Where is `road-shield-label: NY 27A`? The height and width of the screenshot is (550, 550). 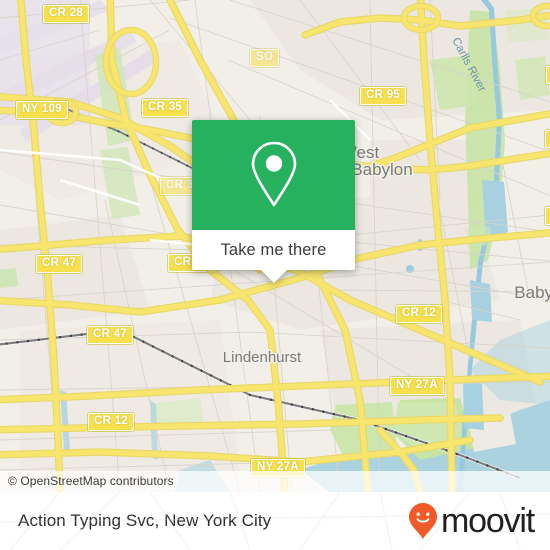
road-shield-label: NY 27A is located at coordinates (417, 385).